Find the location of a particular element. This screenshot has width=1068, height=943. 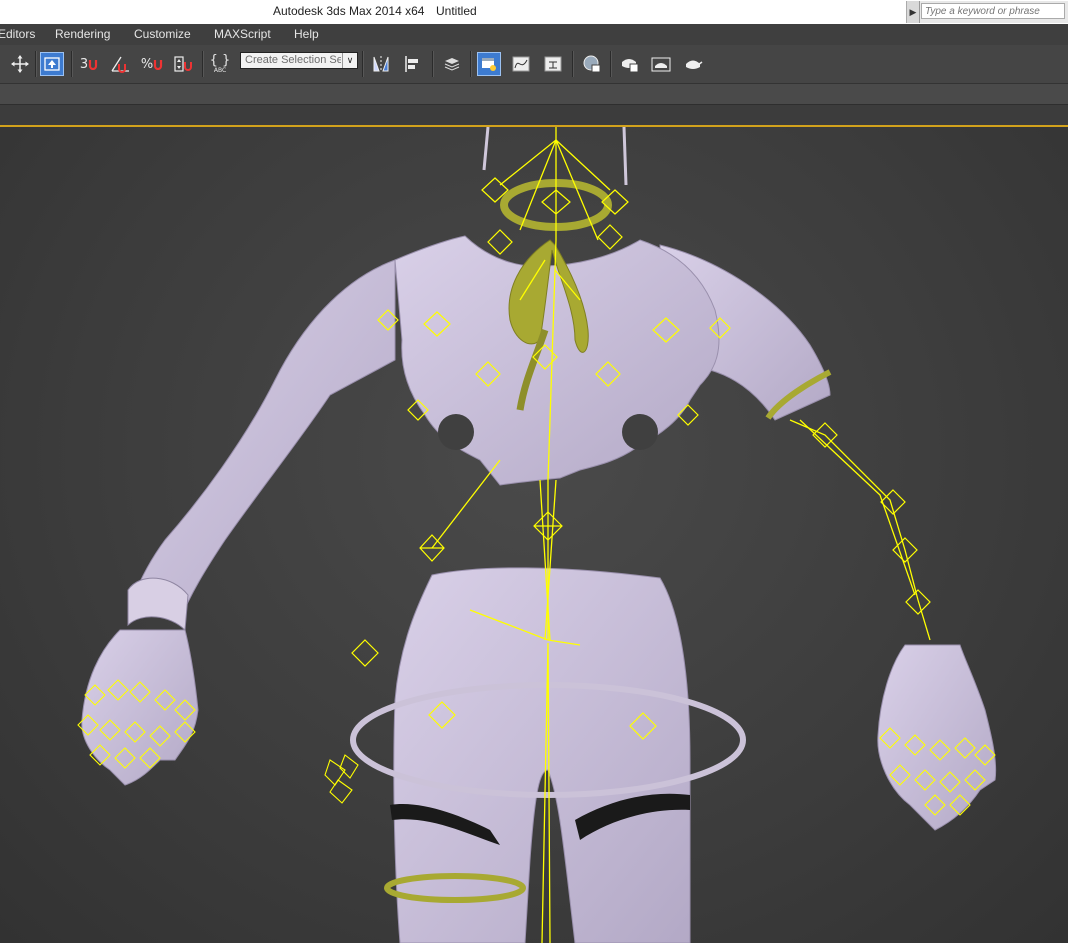

curve-editor-icon is located at coordinates (521, 64).